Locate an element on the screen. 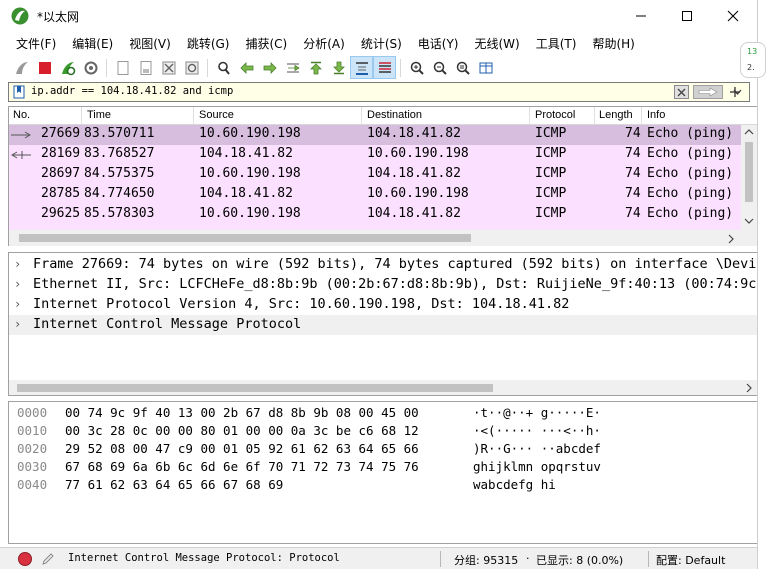 The height and width of the screenshot is (576, 766). bytes-ascii: ·t··@··+ g·····E· is located at coordinates (537, 412).